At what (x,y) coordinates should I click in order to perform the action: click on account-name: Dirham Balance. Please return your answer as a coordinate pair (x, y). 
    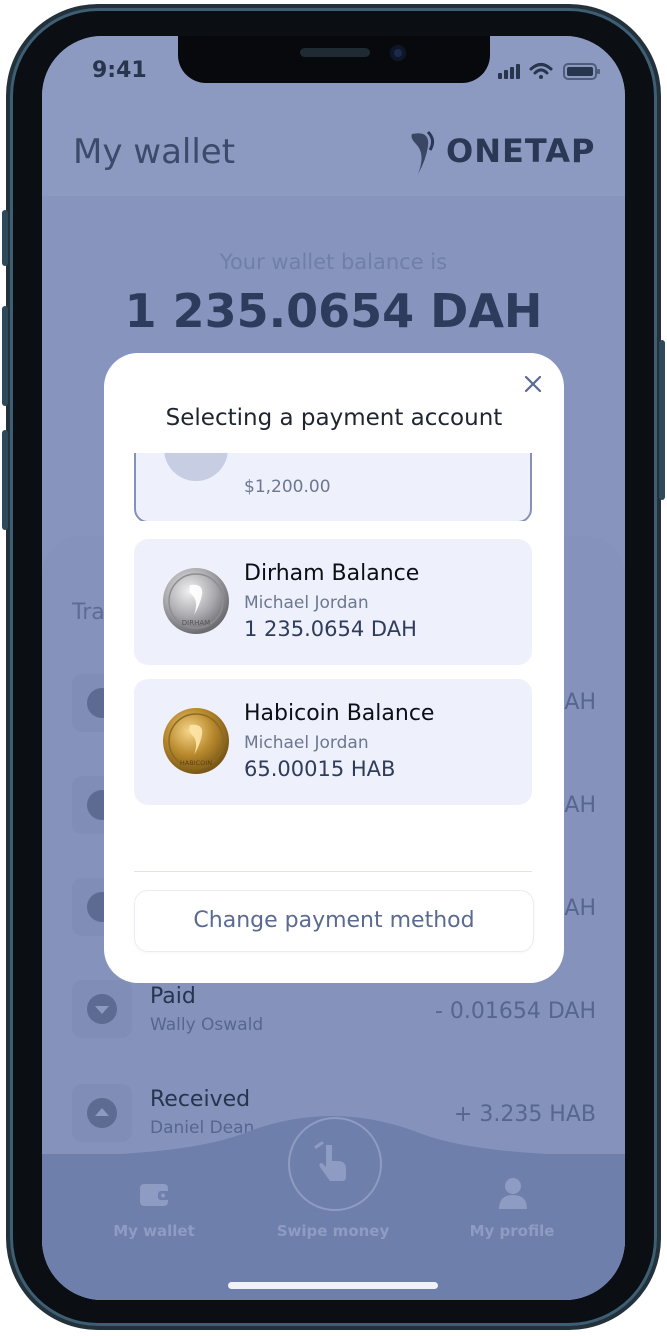
    Looking at the image, I should click on (332, 573).